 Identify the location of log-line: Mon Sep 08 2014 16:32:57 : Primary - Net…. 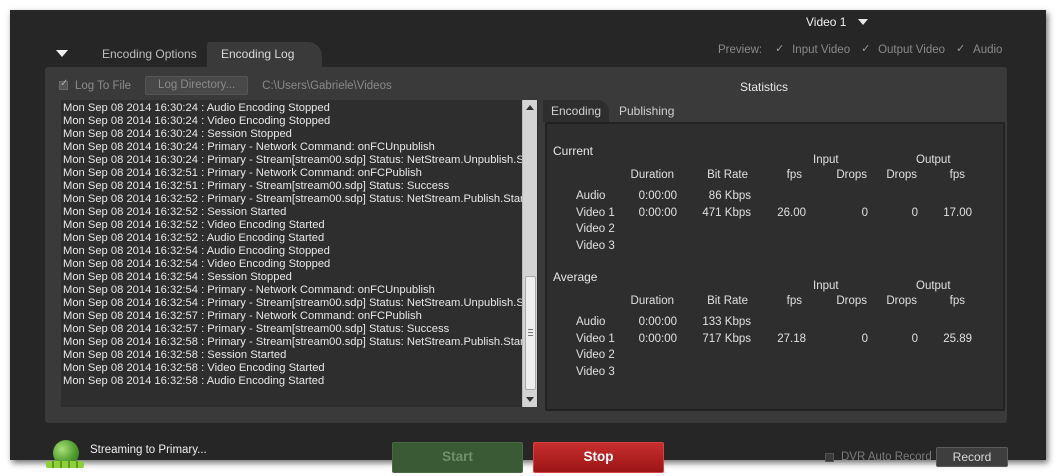
(242, 316).